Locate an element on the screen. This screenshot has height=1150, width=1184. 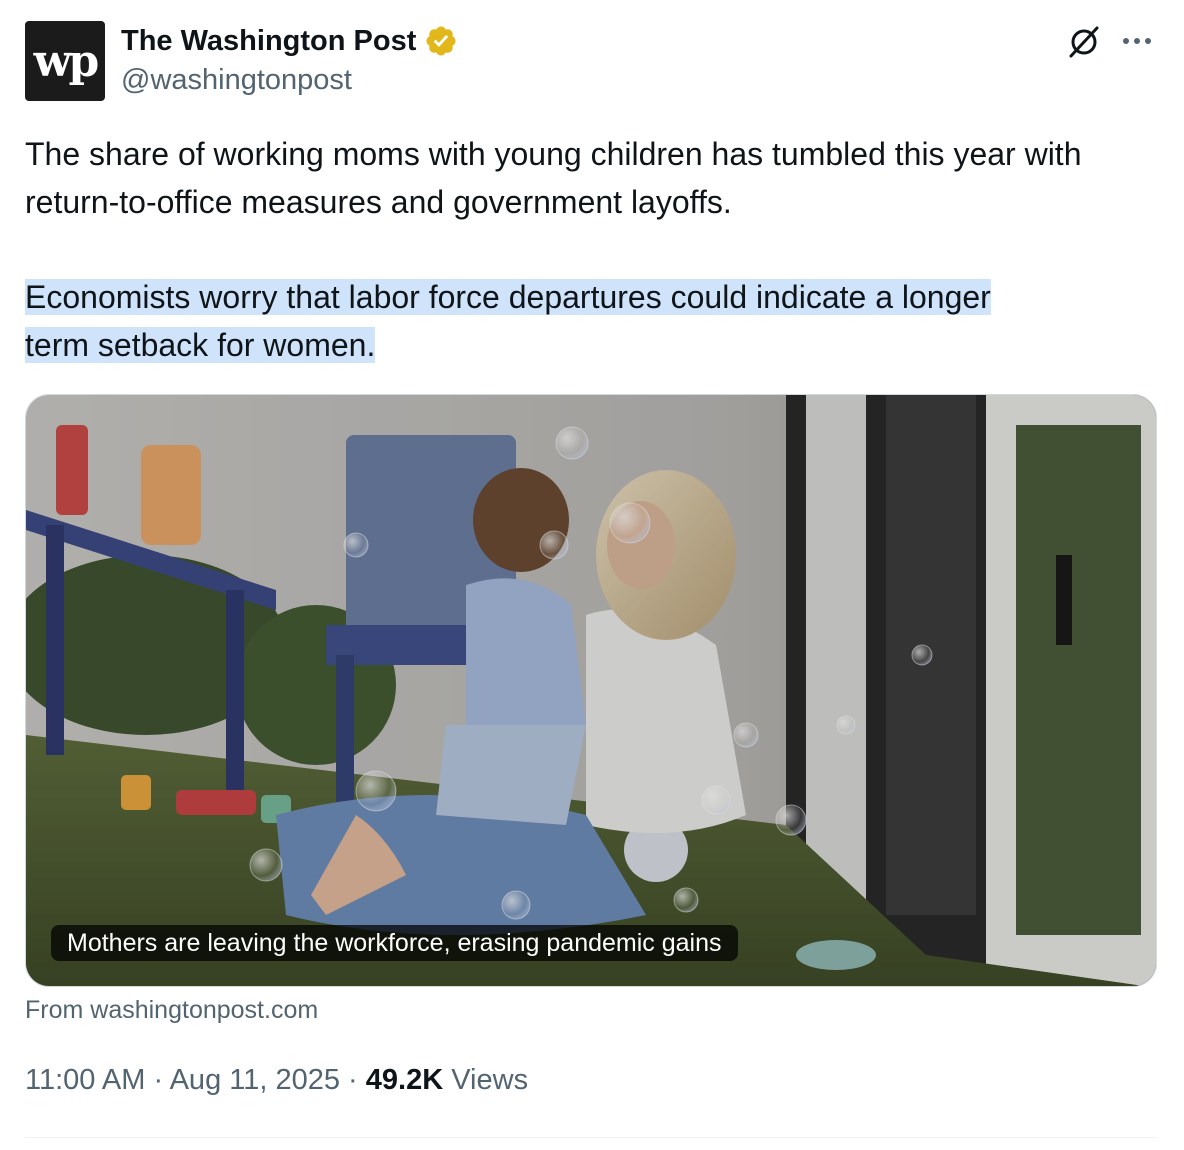
grok-icon is located at coordinates (1084, 42).